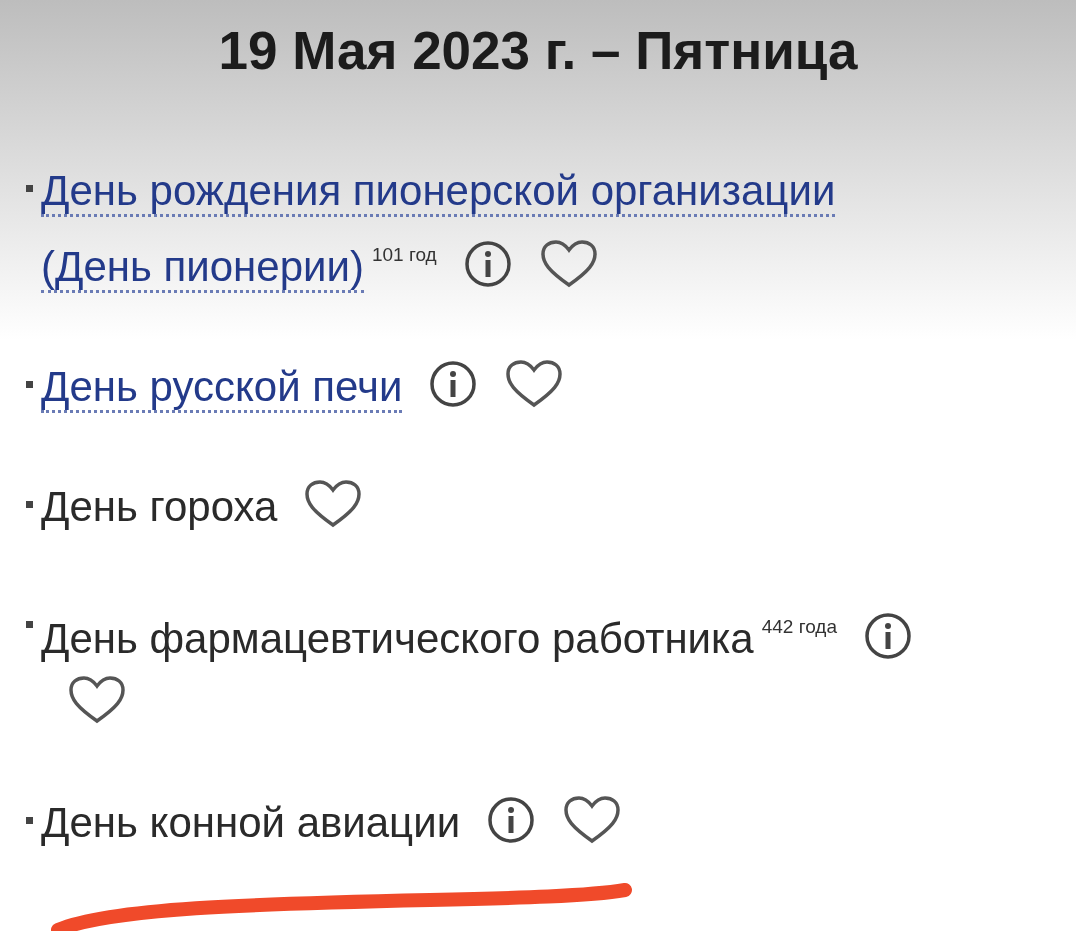  What do you see at coordinates (202, 268) in the screenshot?
I see `holiday-link: (День пионерии)` at bounding box center [202, 268].